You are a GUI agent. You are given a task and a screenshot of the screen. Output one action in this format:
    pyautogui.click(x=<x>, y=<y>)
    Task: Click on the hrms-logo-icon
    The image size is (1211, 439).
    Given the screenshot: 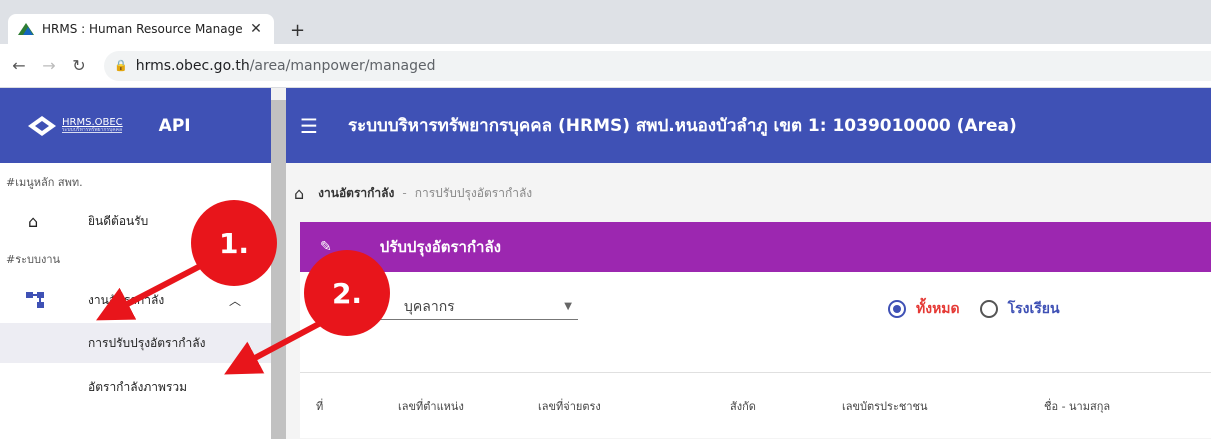 What is the action you would take?
    pyautogui.click(x=42, y=125)
    